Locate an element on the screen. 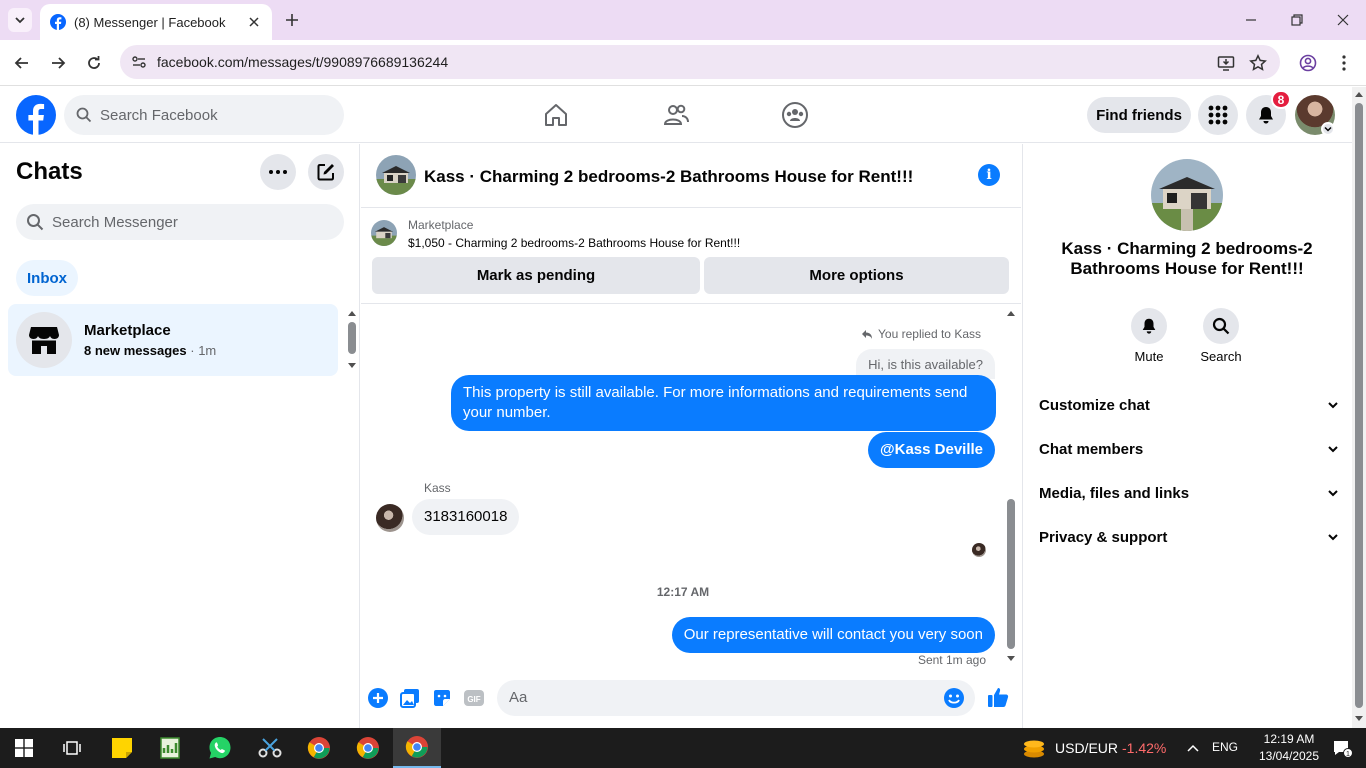 Image resolution: width=1366 pixels, height=768 pixels. close-window-button is located at coordinates (1343, 20).